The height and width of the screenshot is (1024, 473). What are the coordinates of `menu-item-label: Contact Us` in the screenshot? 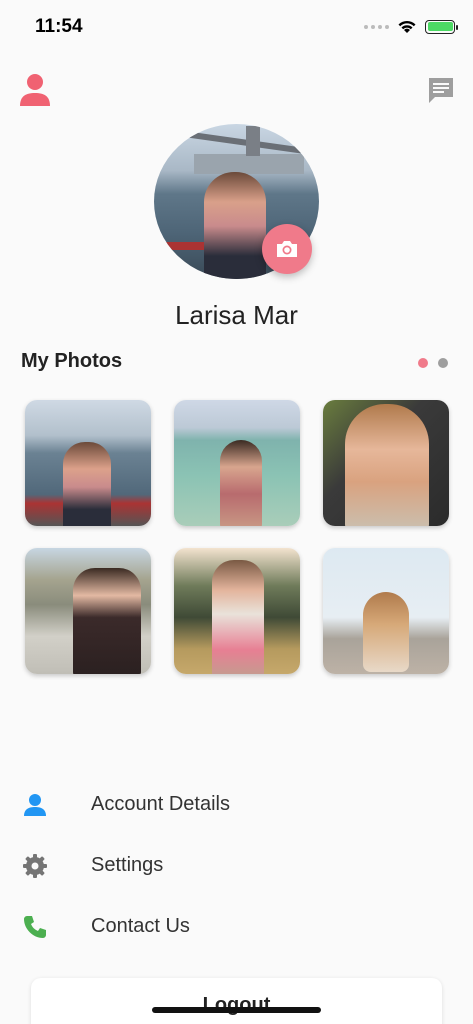 It's located at (140, 926).